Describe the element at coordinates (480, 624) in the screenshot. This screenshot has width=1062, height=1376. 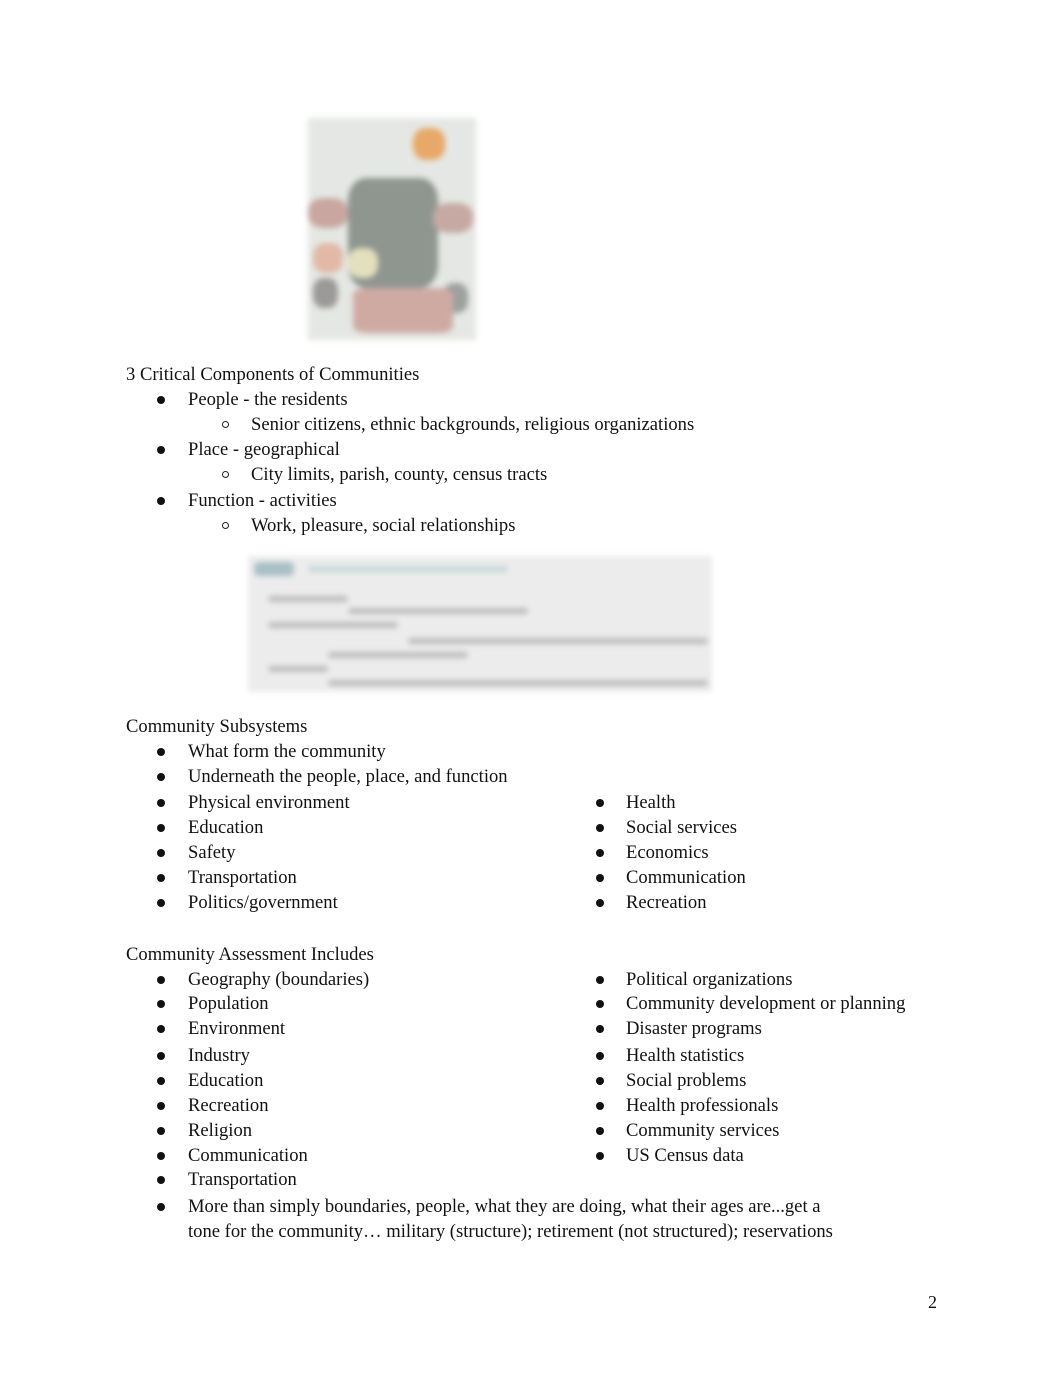
I see `table-screenshot-image` at that location.